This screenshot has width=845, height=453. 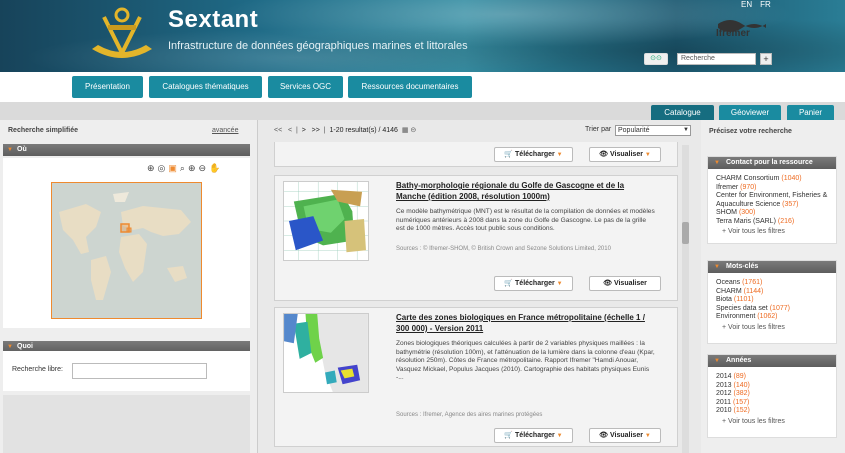 What do you see at coordinates (278, 130) in the screenshot?
I see `first-page-button: <<` at bounding box center [278, 130].